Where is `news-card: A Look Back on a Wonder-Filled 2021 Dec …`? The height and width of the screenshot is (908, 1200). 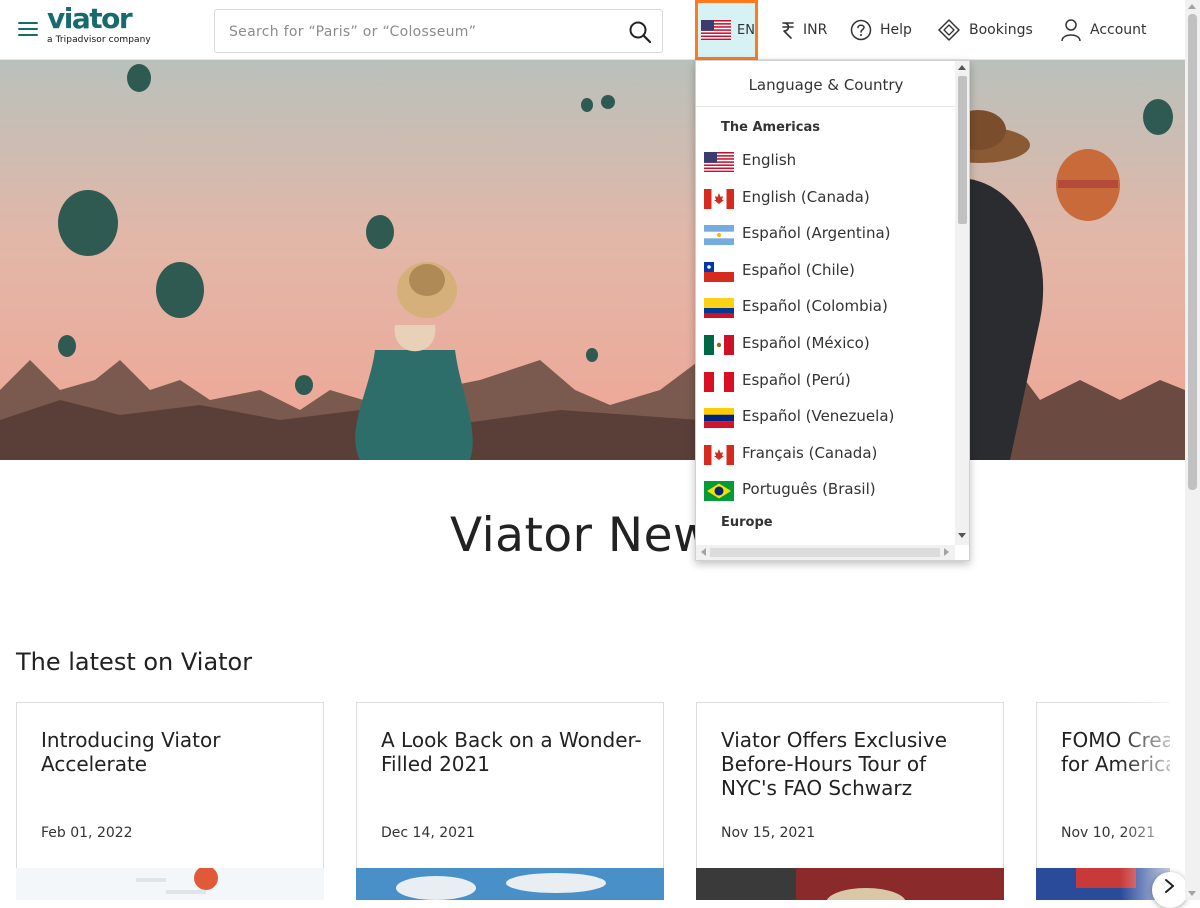
news-card: A Look Back on a Wonder-Filled 2021 Dec … is located at coordinates (510, 801).